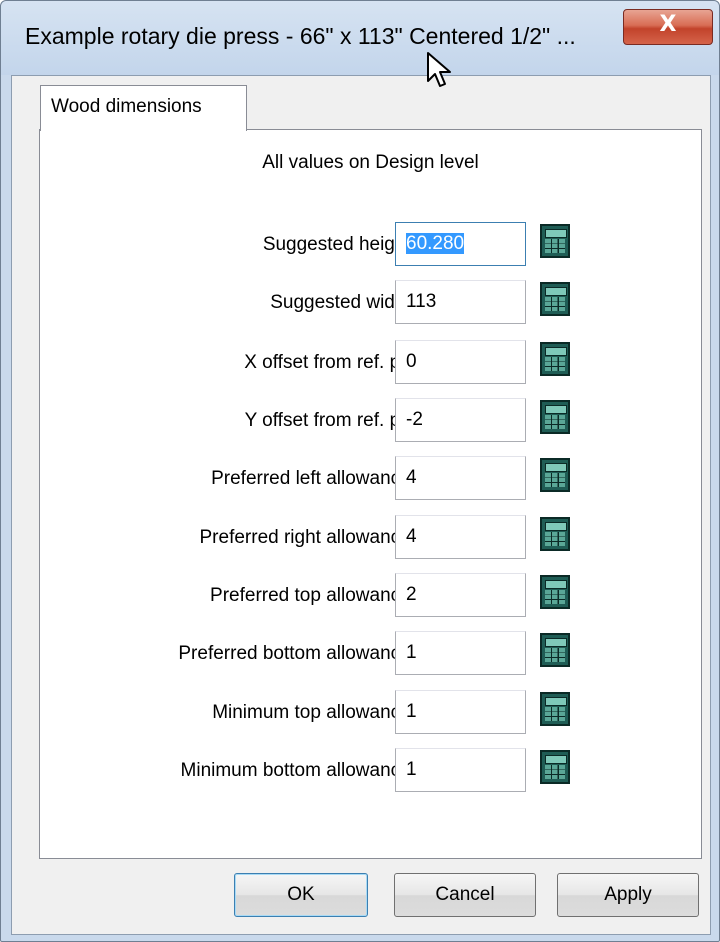  I want to click on field-row-preferred-left-allowance: Preferred left allowance: 4, so click(370, 479).